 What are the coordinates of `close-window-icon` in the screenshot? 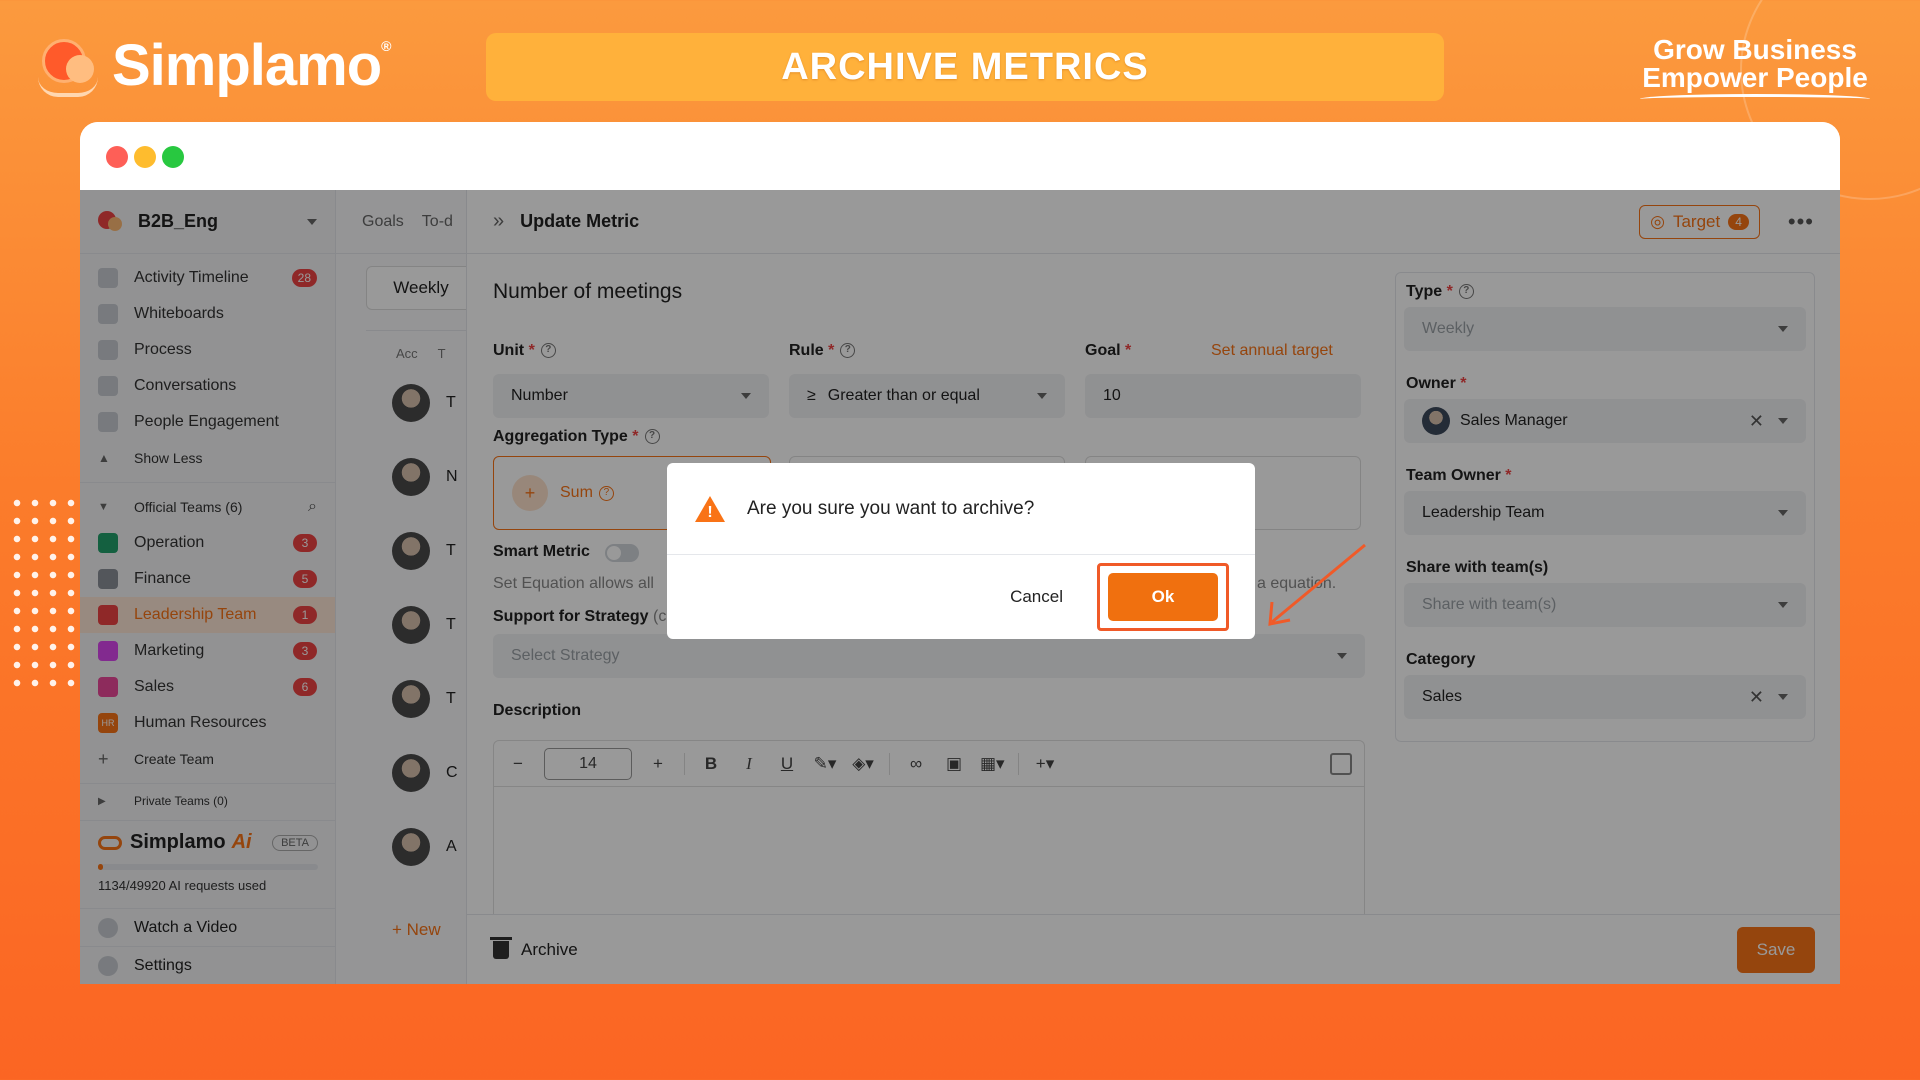 It's located at (117, 157).